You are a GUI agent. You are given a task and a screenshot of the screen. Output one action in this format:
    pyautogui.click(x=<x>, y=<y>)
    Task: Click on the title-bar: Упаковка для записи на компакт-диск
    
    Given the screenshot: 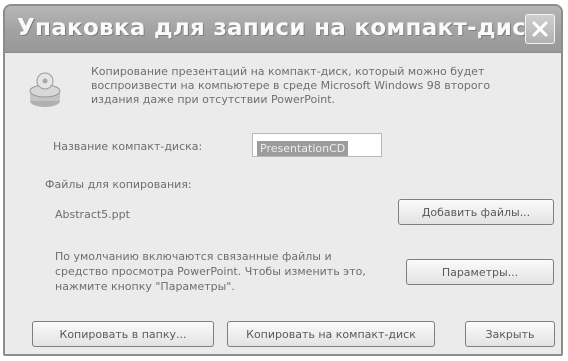 What is the action you would take?
    pyautogui.click(x=283, y=29)
    